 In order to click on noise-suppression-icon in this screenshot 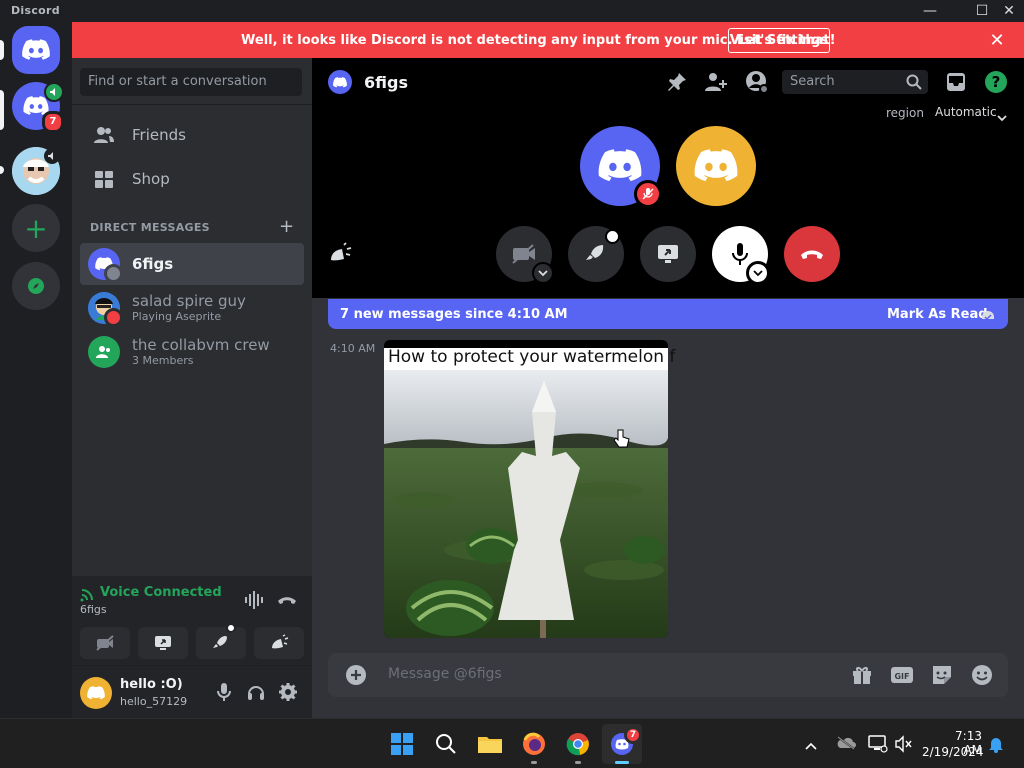, I will do `click(256, 601)`.